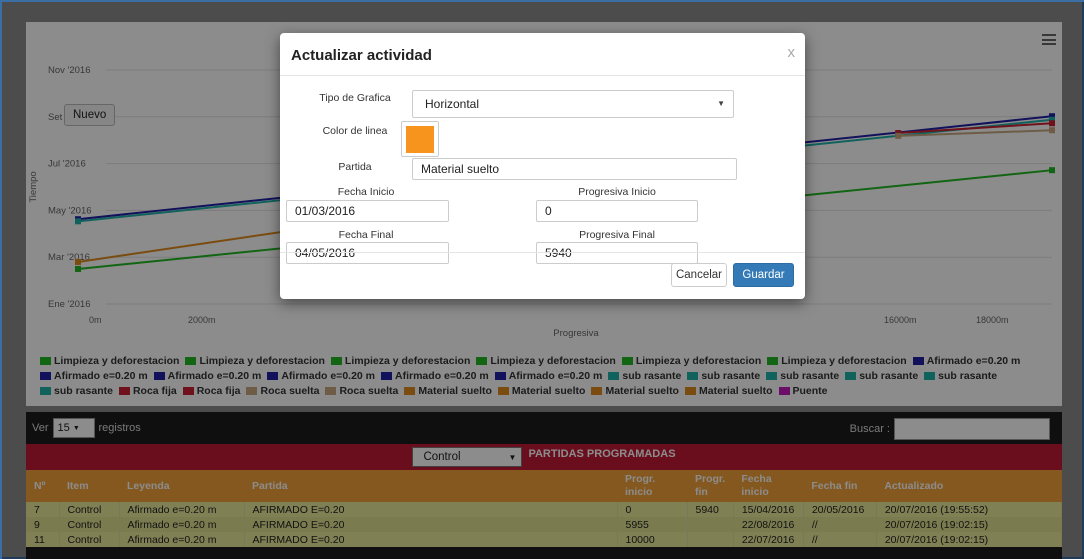 This screenshot has height=559, width=1084. I want to click on close-icon: x, so click(792, 52).